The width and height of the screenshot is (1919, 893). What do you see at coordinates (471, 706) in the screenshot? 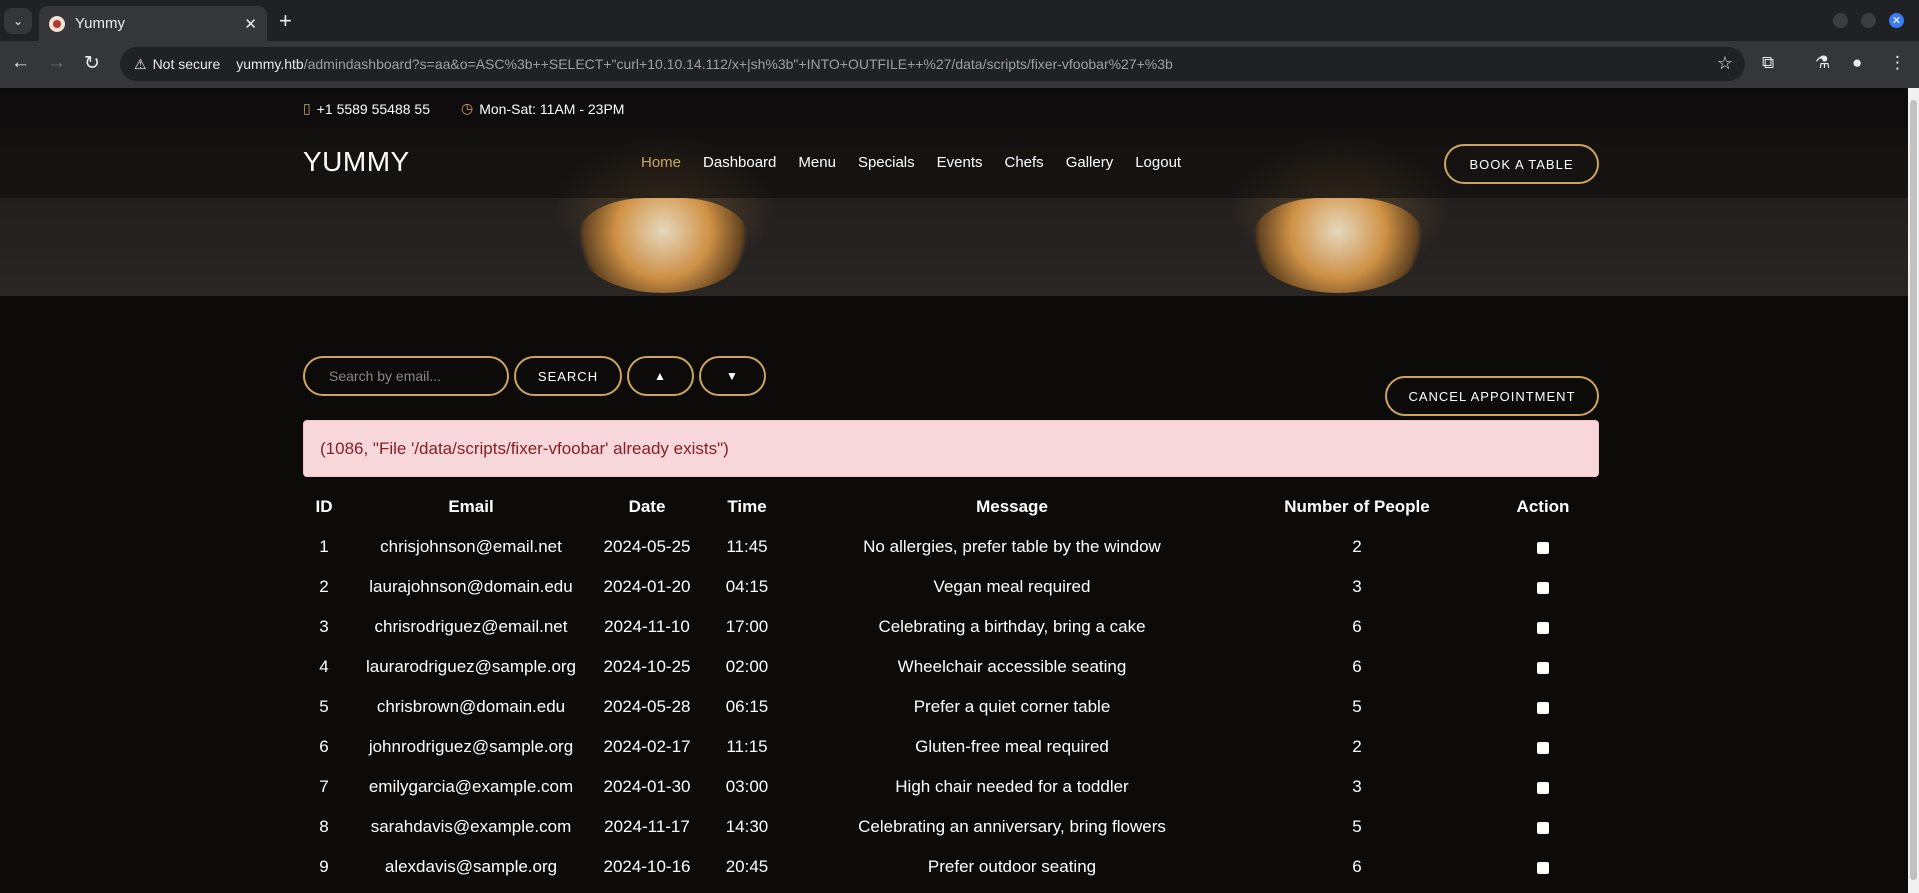
I see `cell-email: chrisbrown@domain.edu` at bounding box center [471, 706].